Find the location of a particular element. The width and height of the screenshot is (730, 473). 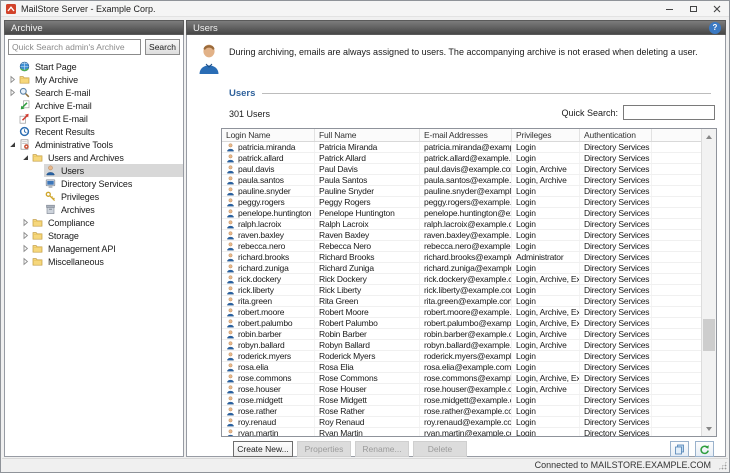

login-name-cell: rose.houser is located at coordinates (268, 389).